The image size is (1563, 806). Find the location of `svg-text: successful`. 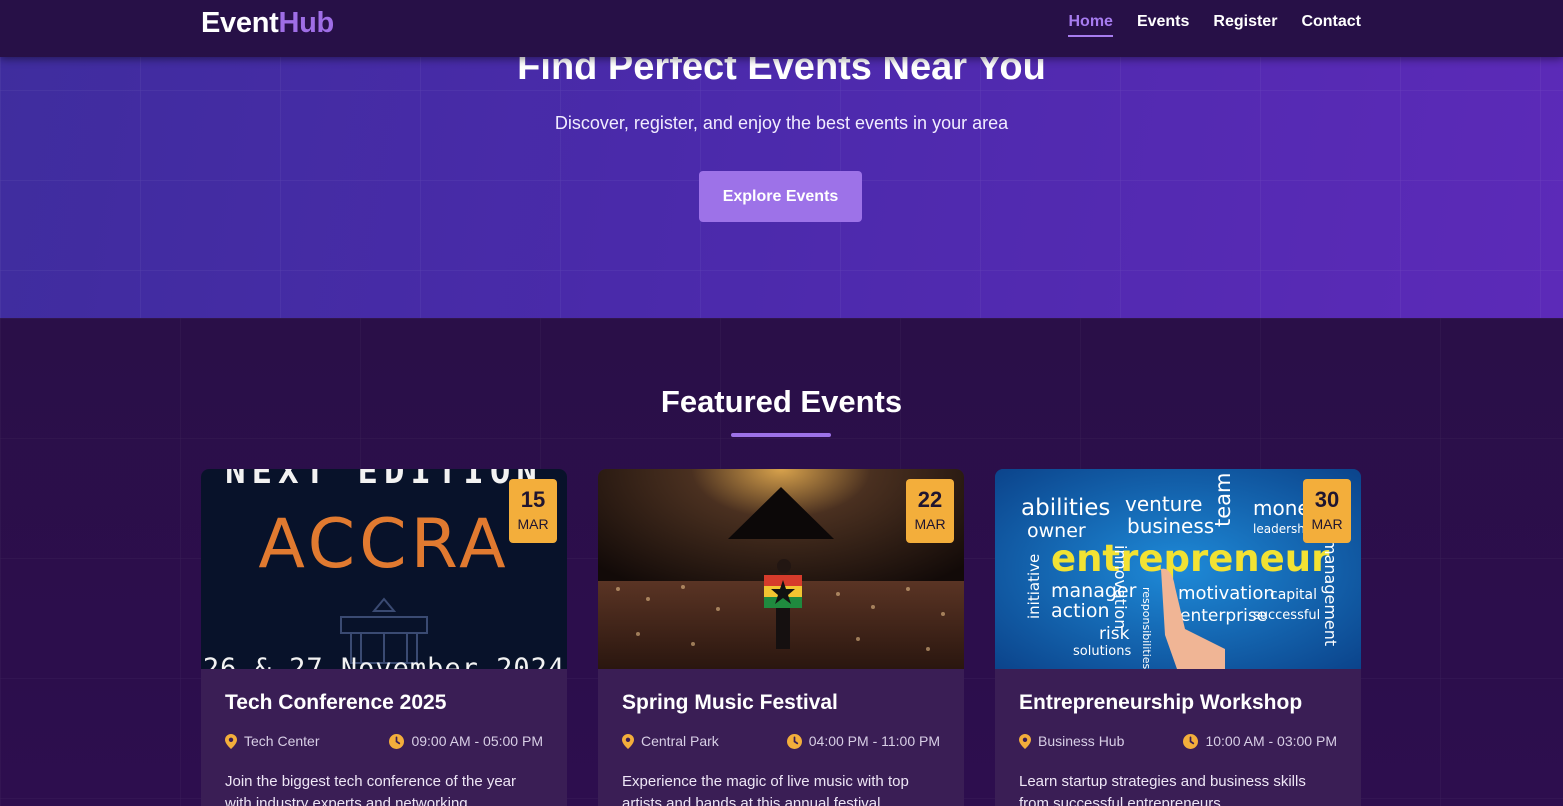

svg-text: successful is located at coordinates (1286, 615).